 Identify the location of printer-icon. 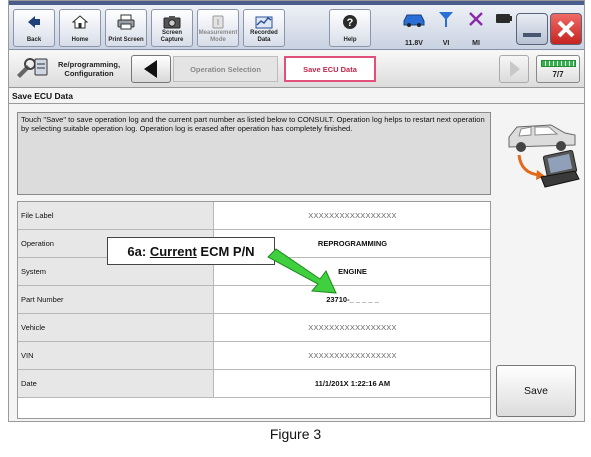
(126, 22).